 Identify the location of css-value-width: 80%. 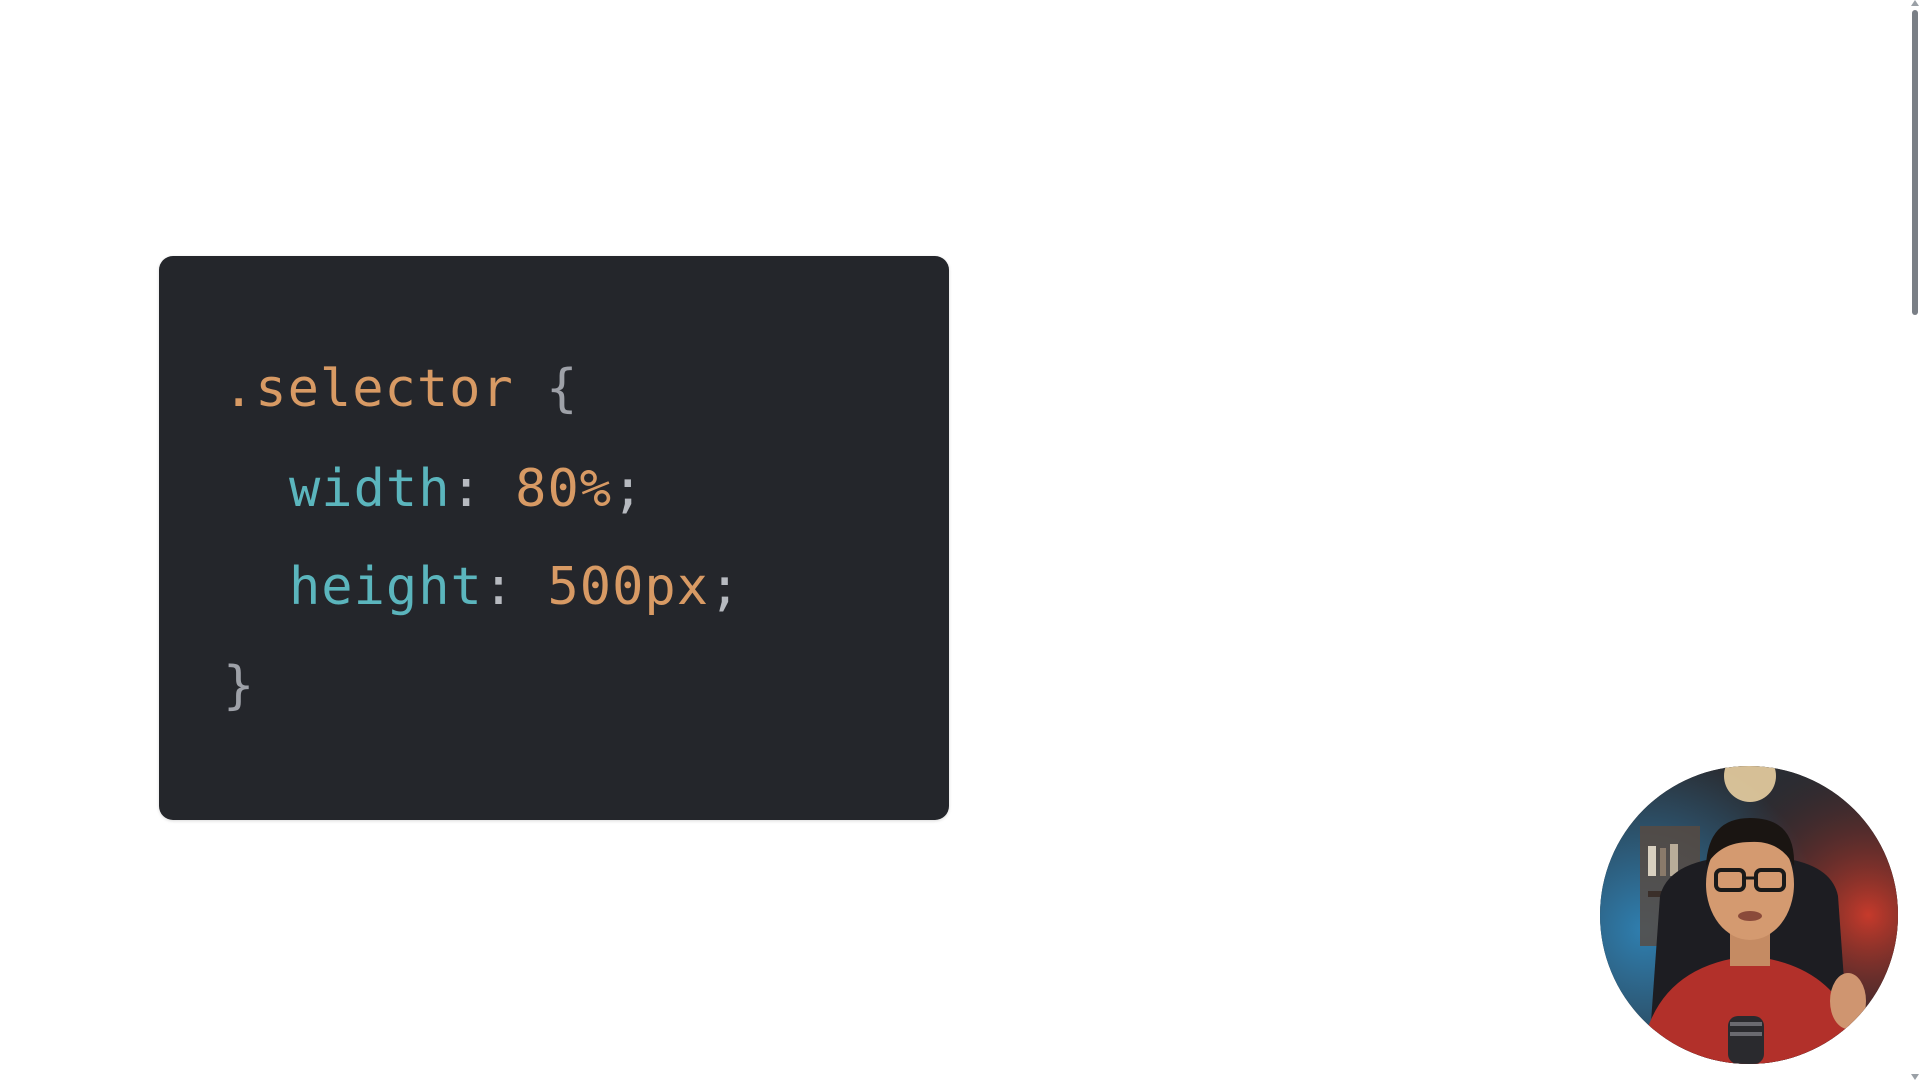
(564, 489).